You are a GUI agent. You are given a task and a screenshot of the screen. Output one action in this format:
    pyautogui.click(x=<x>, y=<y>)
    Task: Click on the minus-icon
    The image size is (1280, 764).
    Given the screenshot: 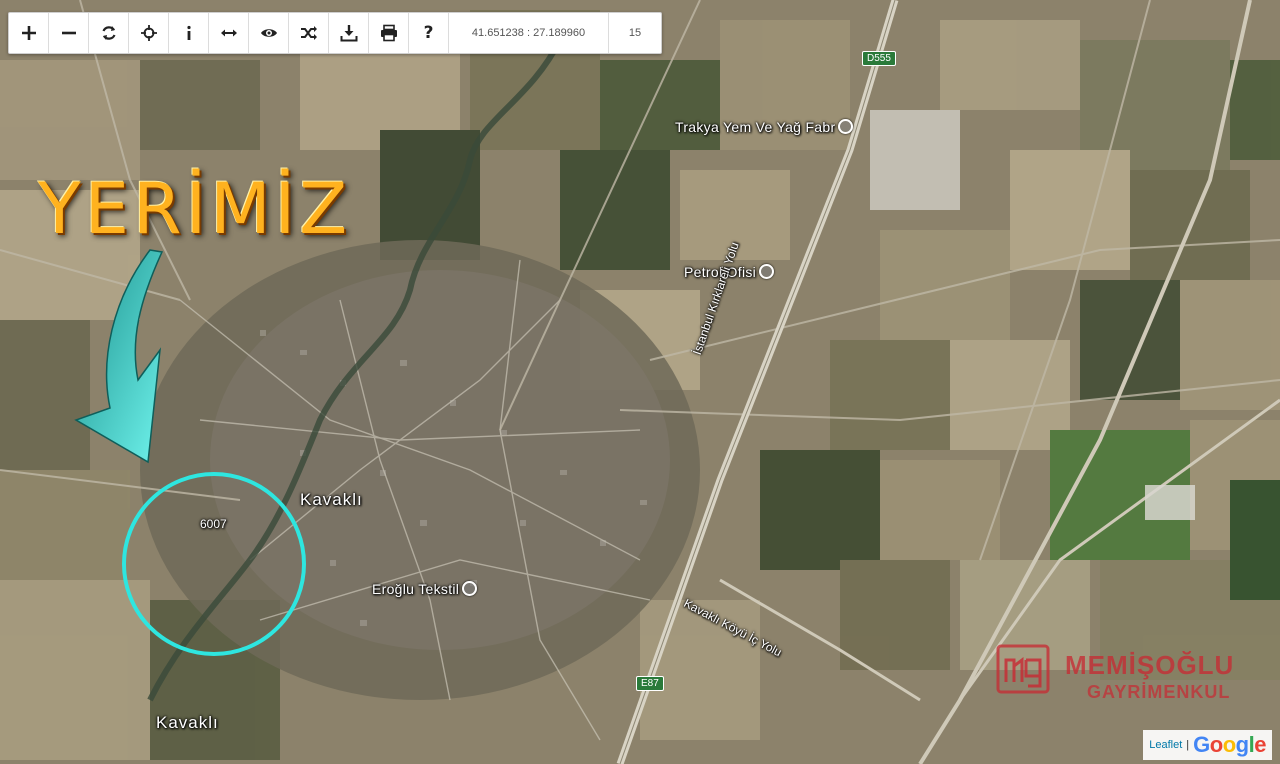 What is the action you would take?
    pyautogui.click(x=68, y=33)
    